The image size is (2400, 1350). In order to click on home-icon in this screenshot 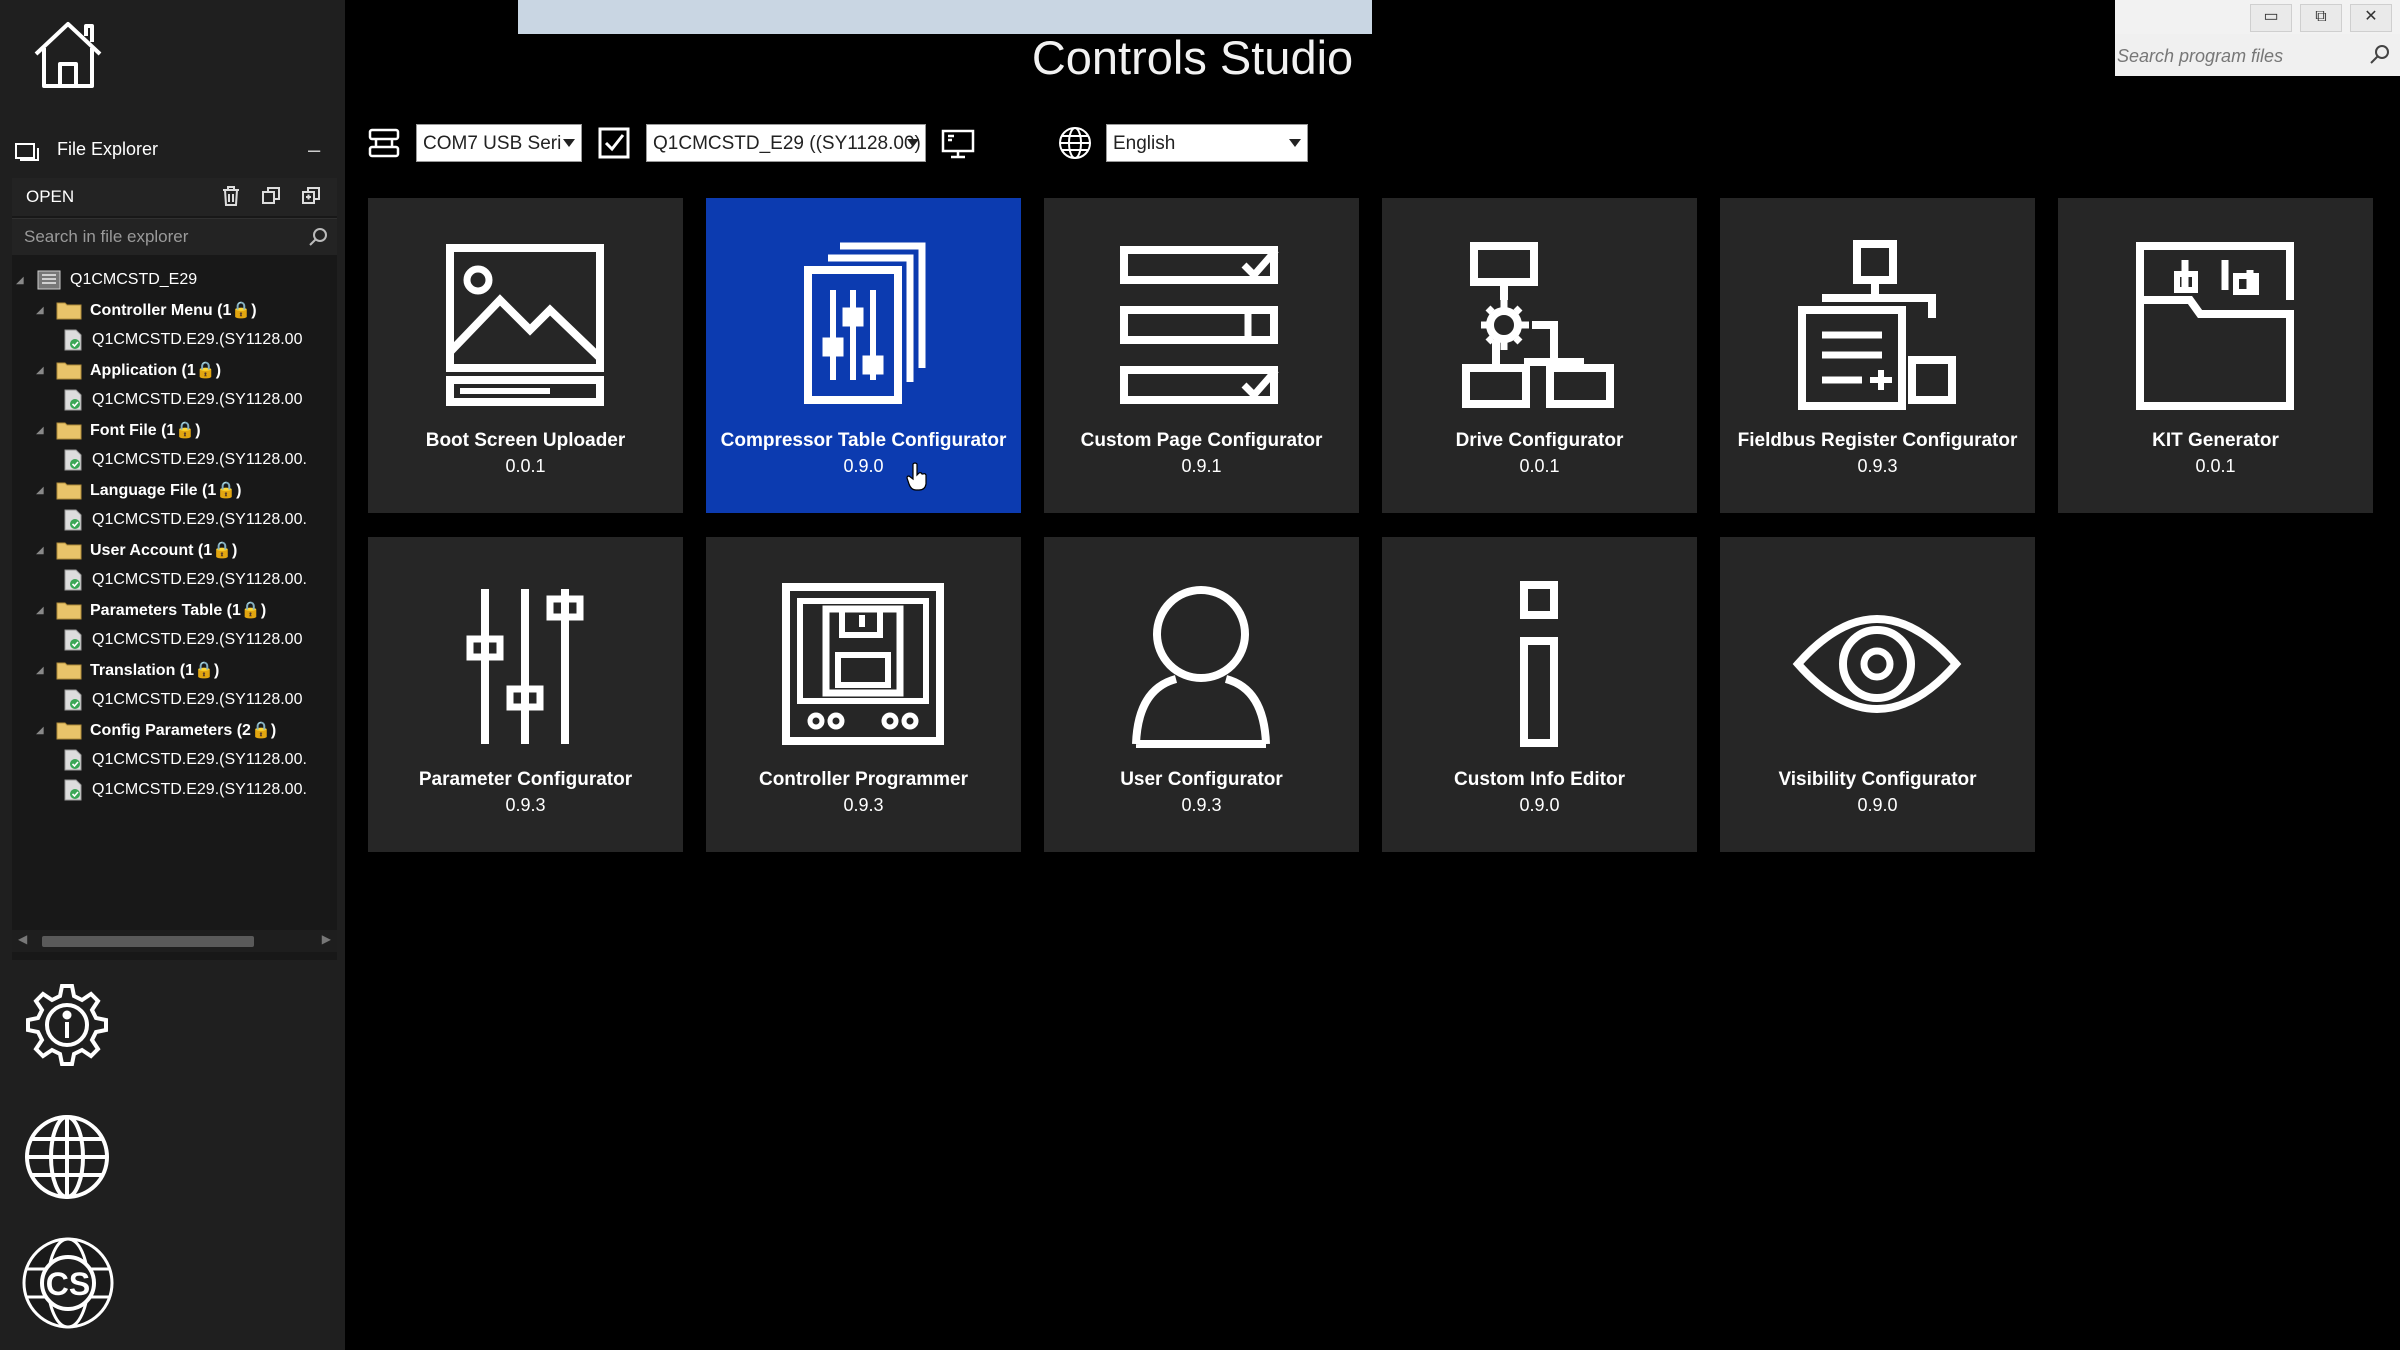, I will do `click(68, 54)`.